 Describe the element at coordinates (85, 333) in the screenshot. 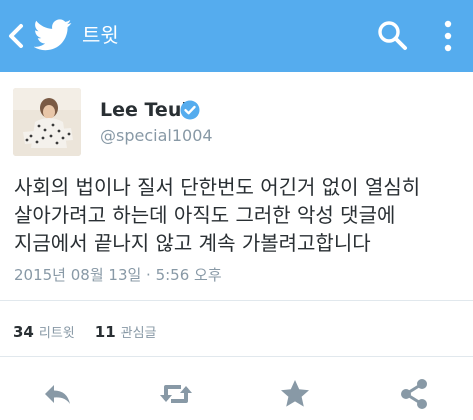

I see `tweet-stats: 34 리트윗 11 관심글` at that location.